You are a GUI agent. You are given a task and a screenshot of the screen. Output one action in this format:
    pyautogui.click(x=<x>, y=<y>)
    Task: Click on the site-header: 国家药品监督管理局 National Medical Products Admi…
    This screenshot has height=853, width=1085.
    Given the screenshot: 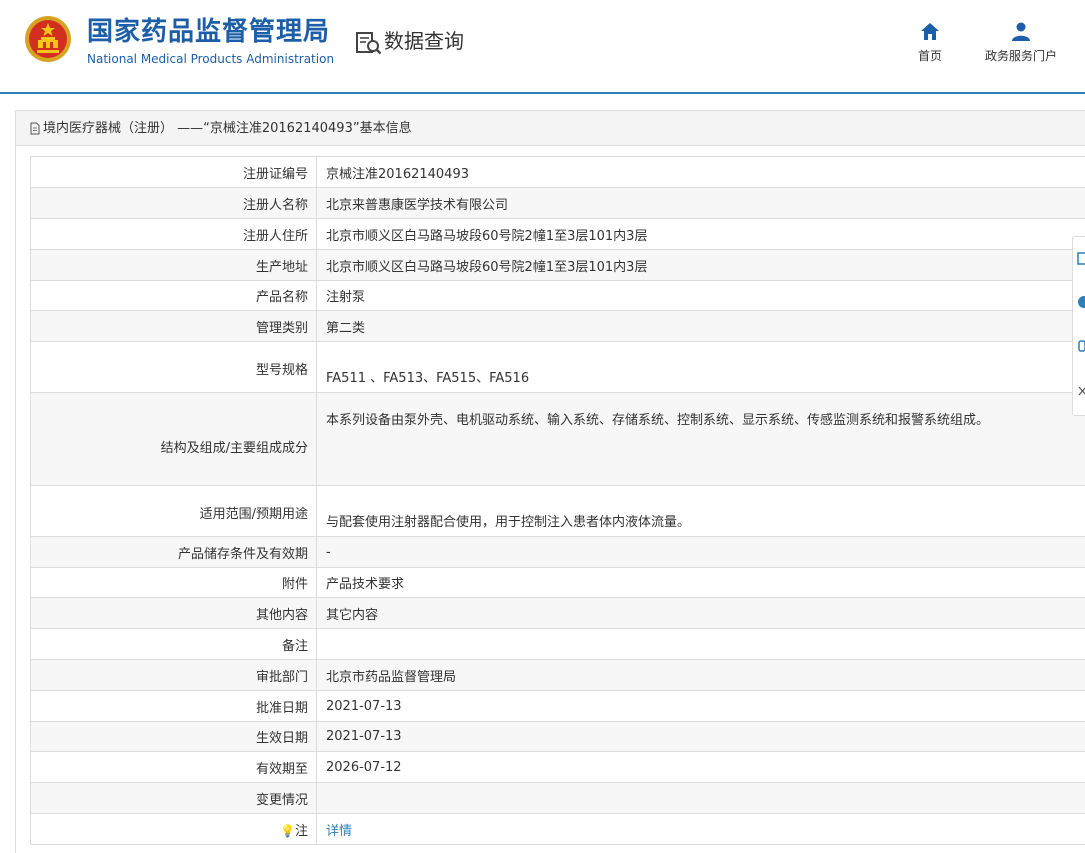 What is the action you would take?
    pyautogui.click(x=542, y=46)
    